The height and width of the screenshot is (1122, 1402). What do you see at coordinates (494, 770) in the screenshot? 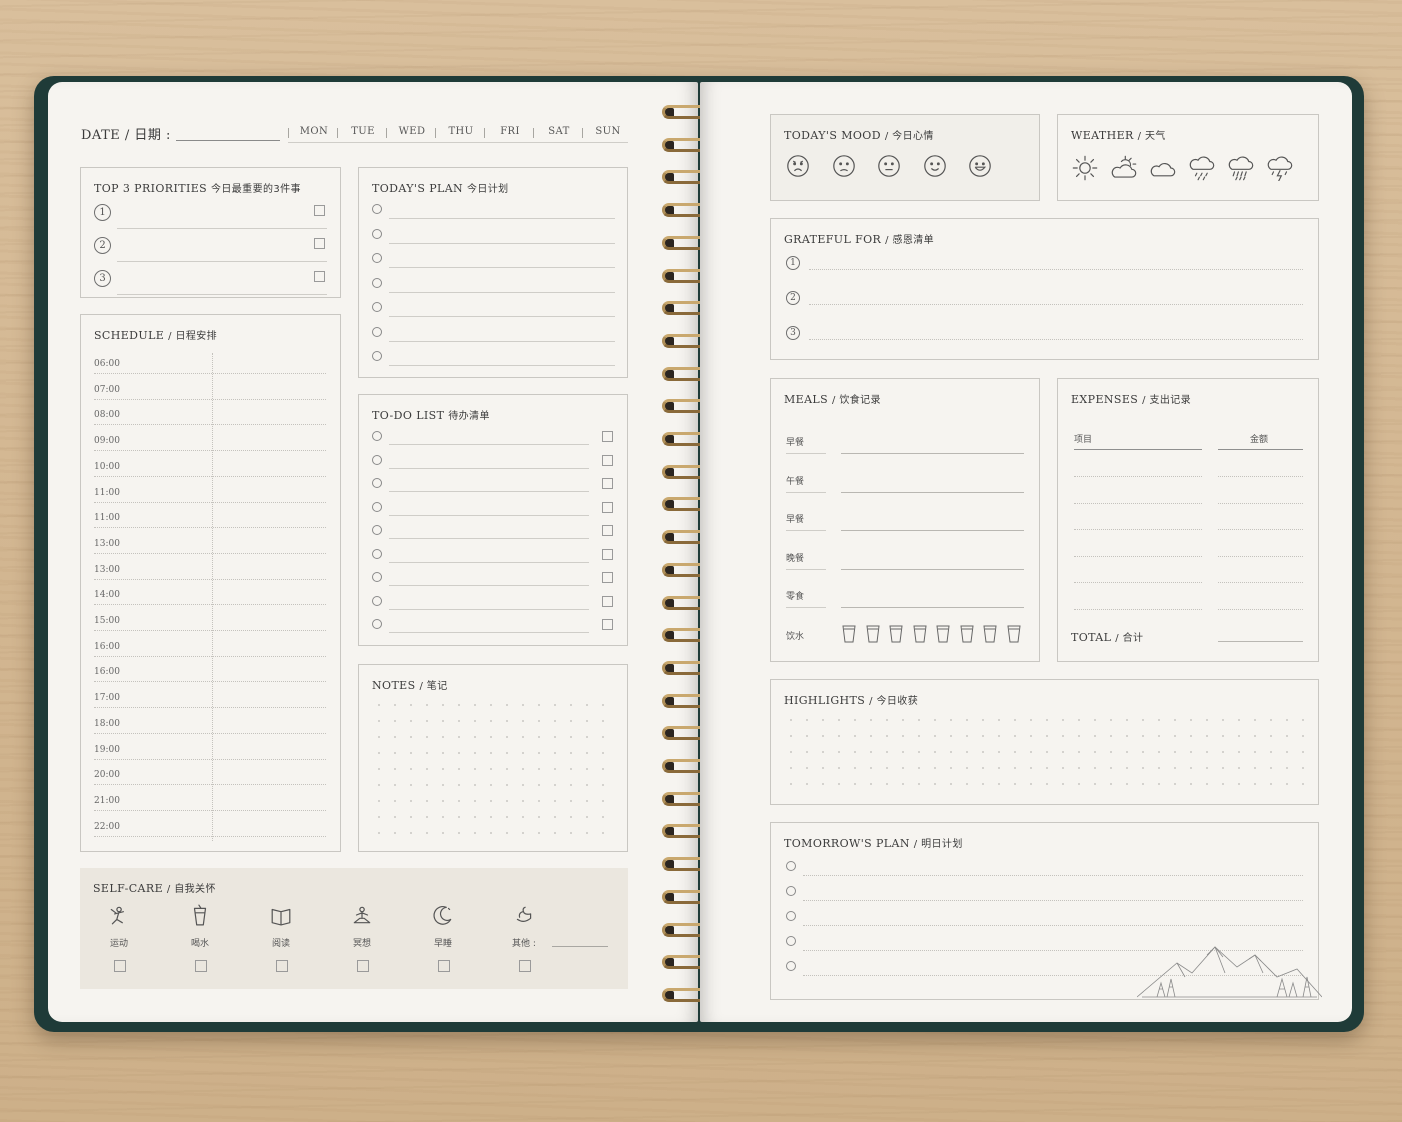
I see `notes-dot-grid` at bounding box center [494, 770].